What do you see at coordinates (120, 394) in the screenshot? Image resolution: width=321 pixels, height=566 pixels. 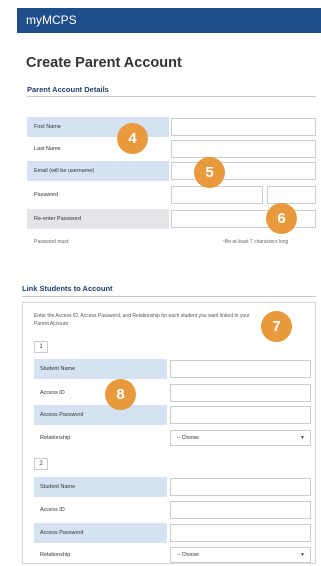 I see `callout-badge-8: 8` at bounding box center [120, 394].